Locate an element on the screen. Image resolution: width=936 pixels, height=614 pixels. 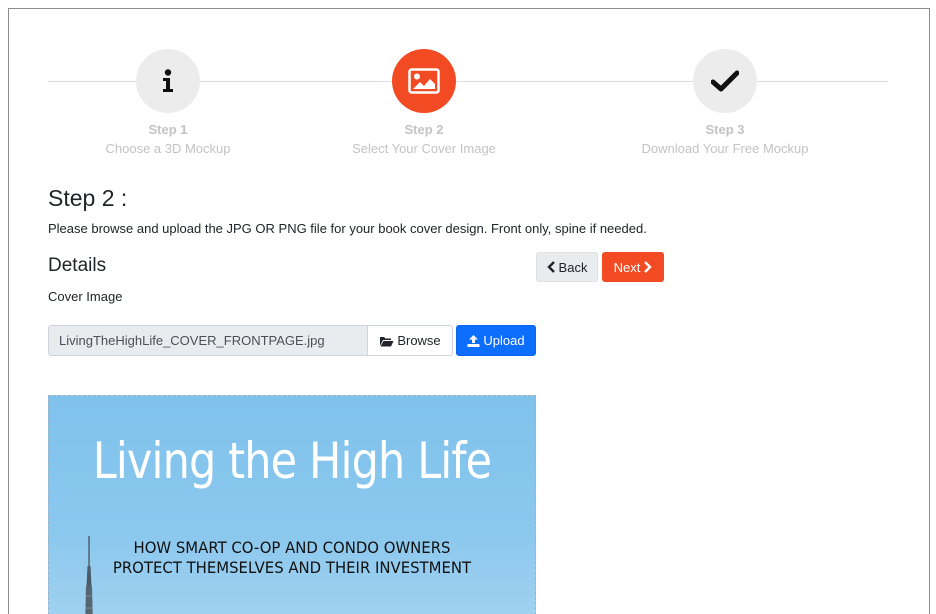
step-2: Step 2 Select Your Cover Image is located at coordinates (424, 103).